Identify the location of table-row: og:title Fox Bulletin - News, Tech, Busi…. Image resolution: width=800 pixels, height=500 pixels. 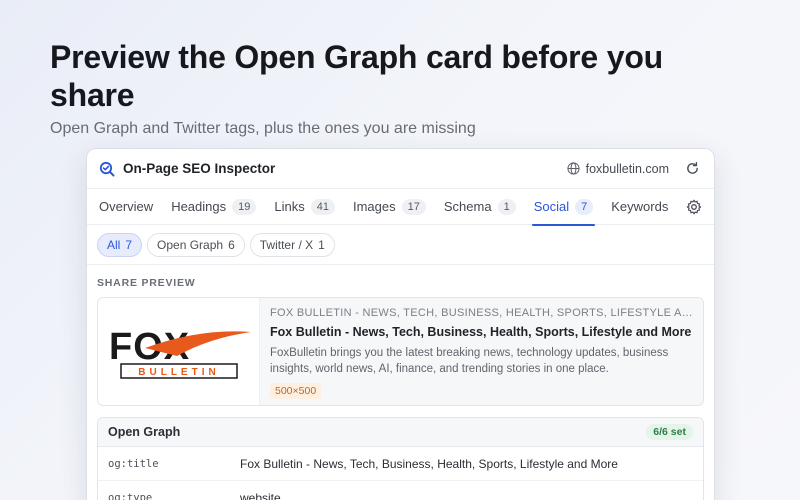
(400, 464).